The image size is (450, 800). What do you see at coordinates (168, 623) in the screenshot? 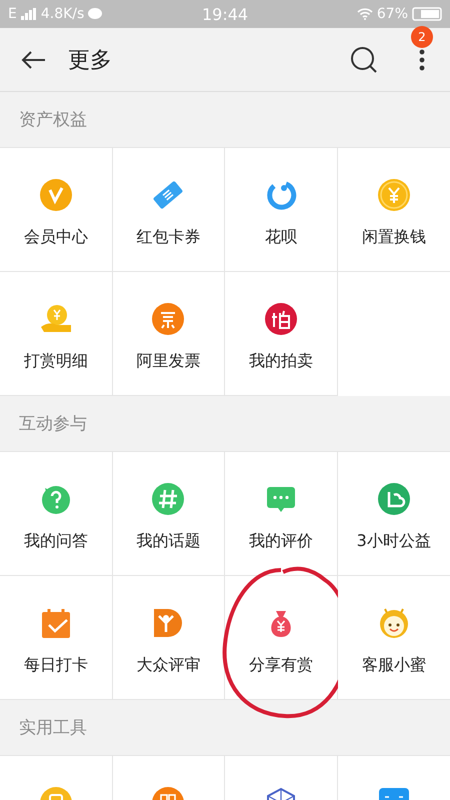
I see `cheering-figure-icon` at bounding box center [168, 623].